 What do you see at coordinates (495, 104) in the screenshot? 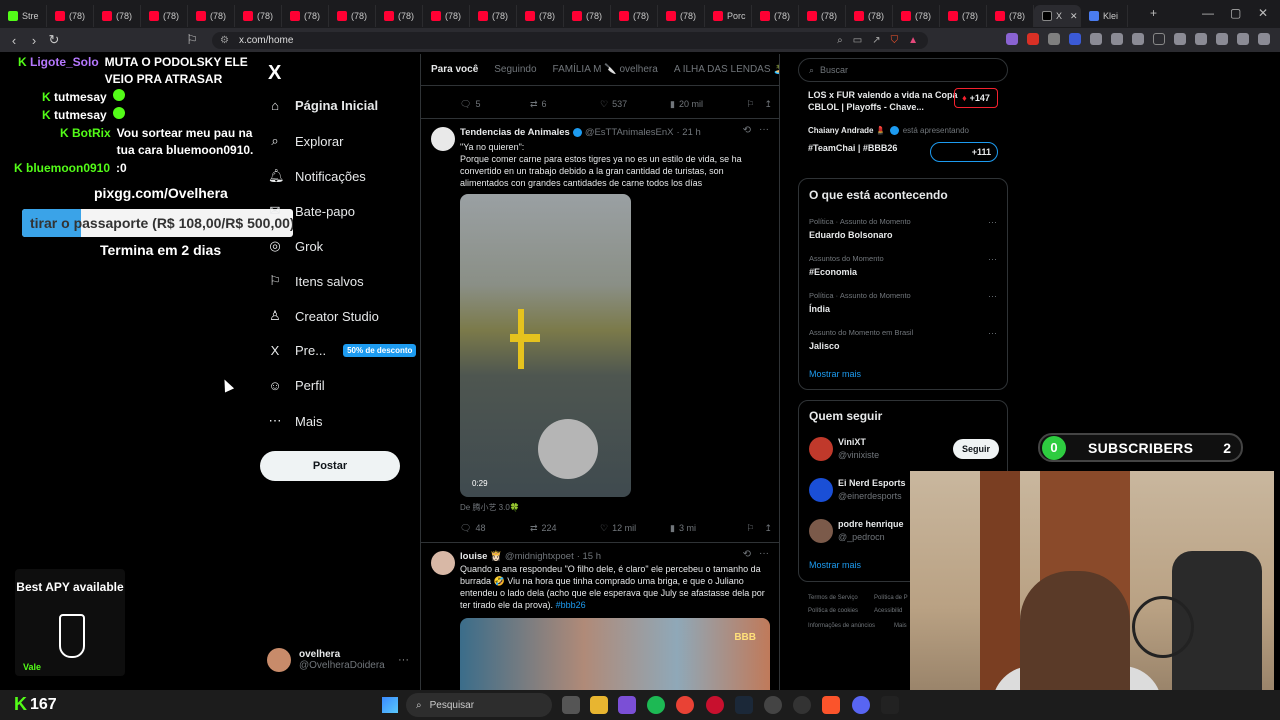
I see `reply-button: 🗨︎ 5` at bounding box center [495, 104].